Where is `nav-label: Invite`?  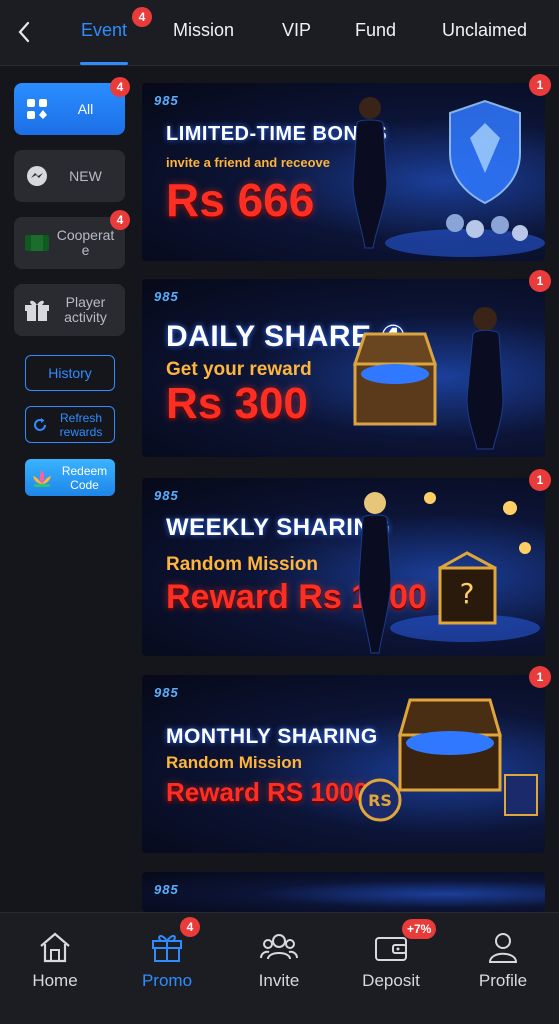
nav-label: Invite is located at coordinates (279, 980).